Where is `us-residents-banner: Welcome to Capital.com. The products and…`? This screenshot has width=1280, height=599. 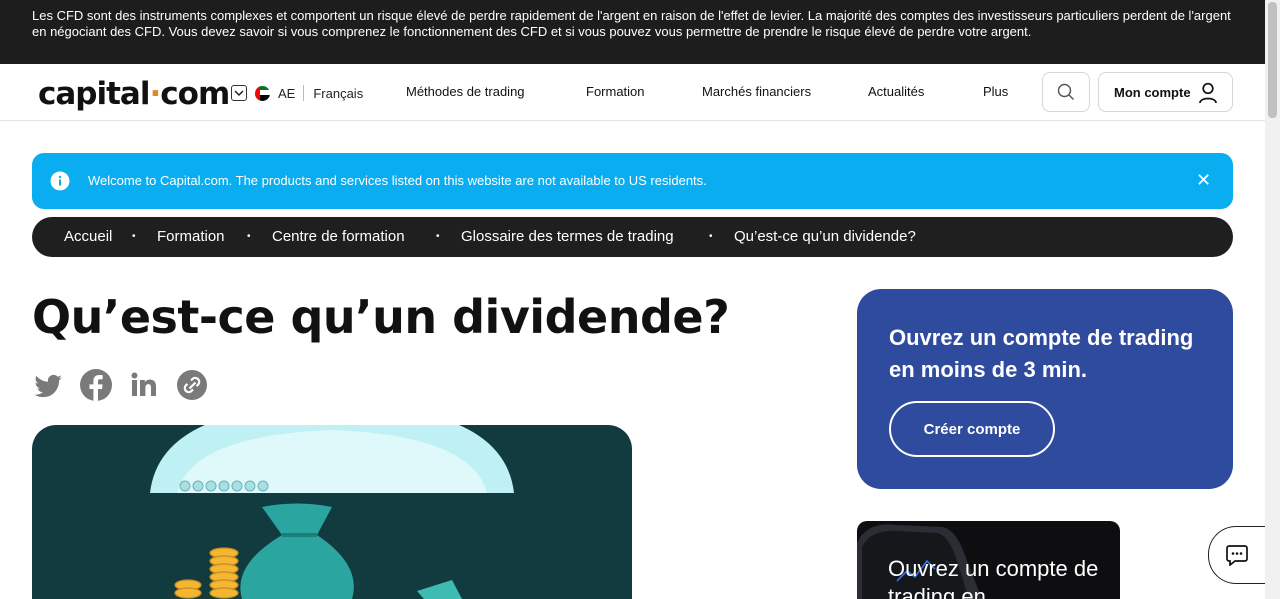
us-residents-banner: Welcome to Capital.com. The products and… is located at coordinates (632, 181).